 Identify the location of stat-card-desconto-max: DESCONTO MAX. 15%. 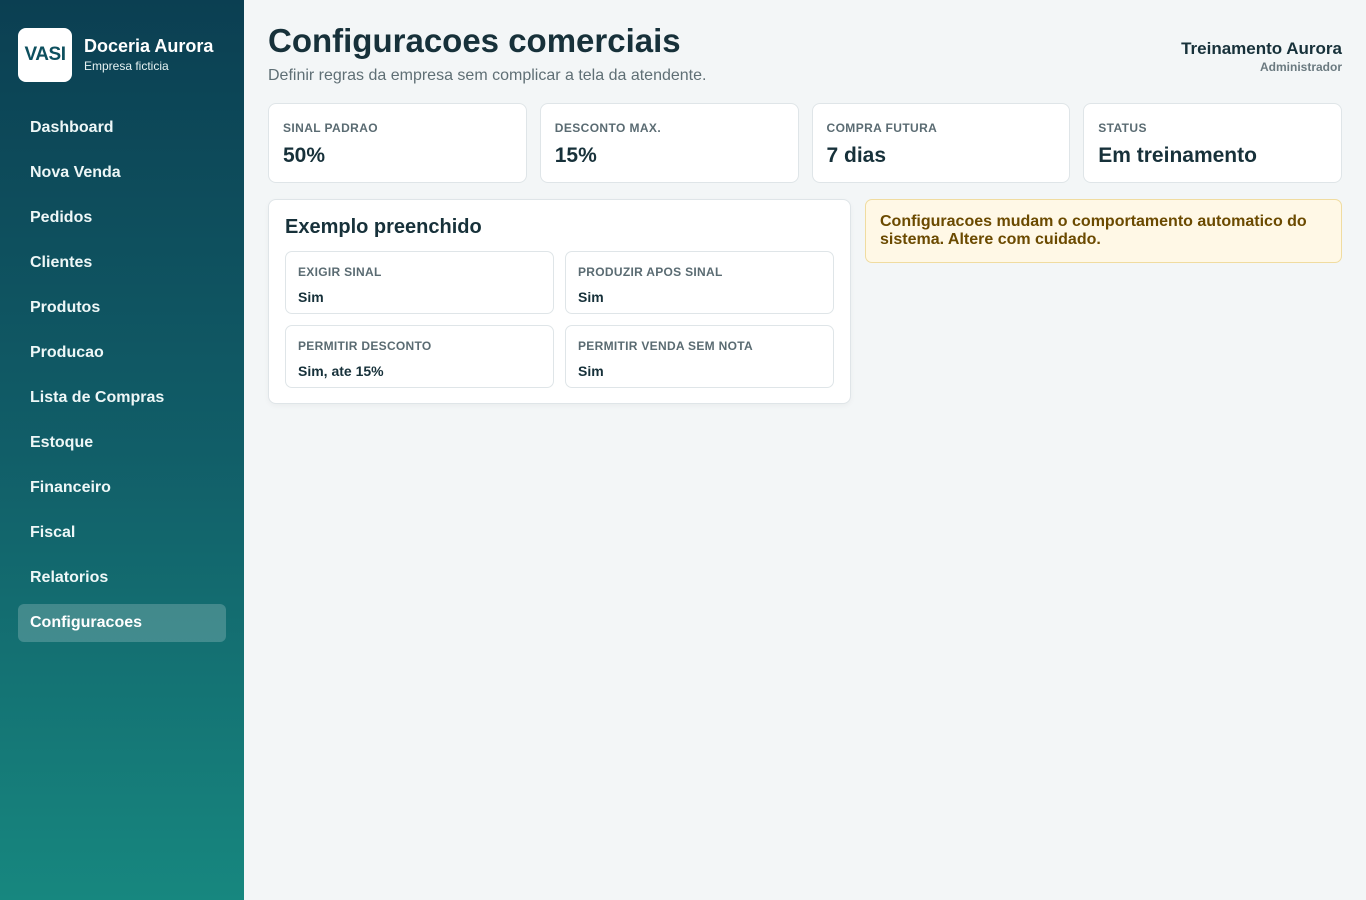
(669, 143).